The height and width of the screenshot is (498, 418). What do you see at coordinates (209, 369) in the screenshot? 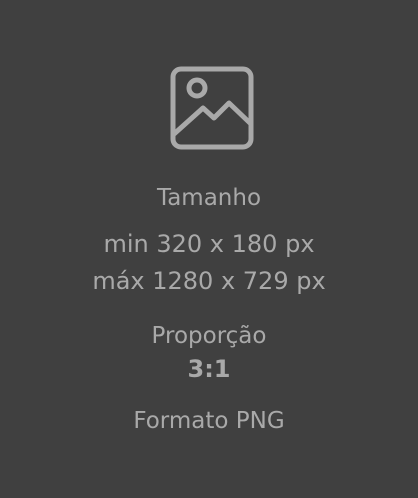
I see `aspect-ratio-value: 3:1` at bounding box center [209, 369].